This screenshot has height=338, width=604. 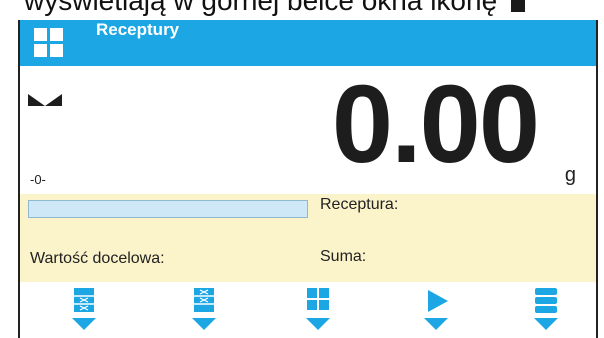 I want to click on stability-icon, so click(x=45, y=100).